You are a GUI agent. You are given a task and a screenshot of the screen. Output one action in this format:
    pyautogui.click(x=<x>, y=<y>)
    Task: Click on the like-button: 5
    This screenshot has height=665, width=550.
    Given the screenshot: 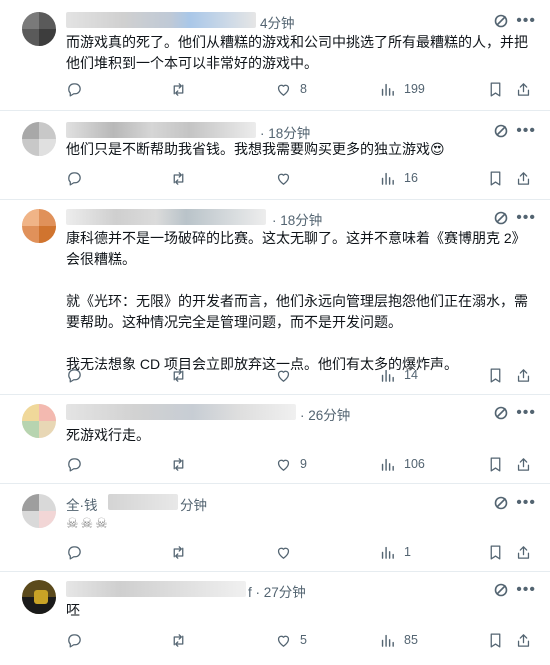 What is the action you would take?
    pyautogui.click(x=291, y=640)
    